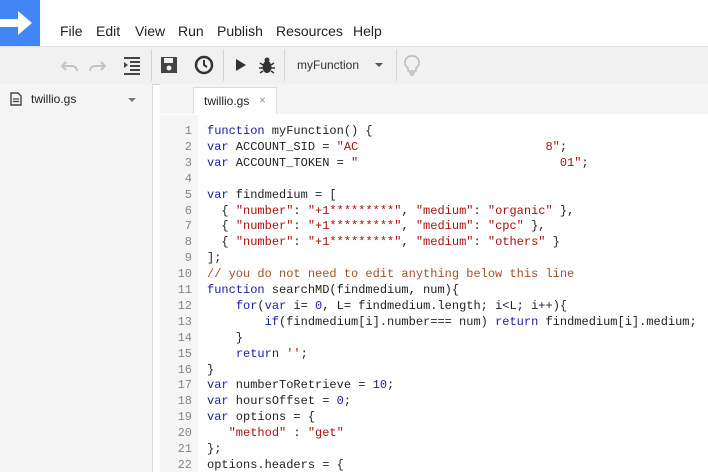  Describe the element at coordinates (333, 290) in the screenshot. I see `code-line: function searchMD(findmedium, num){` at that location.